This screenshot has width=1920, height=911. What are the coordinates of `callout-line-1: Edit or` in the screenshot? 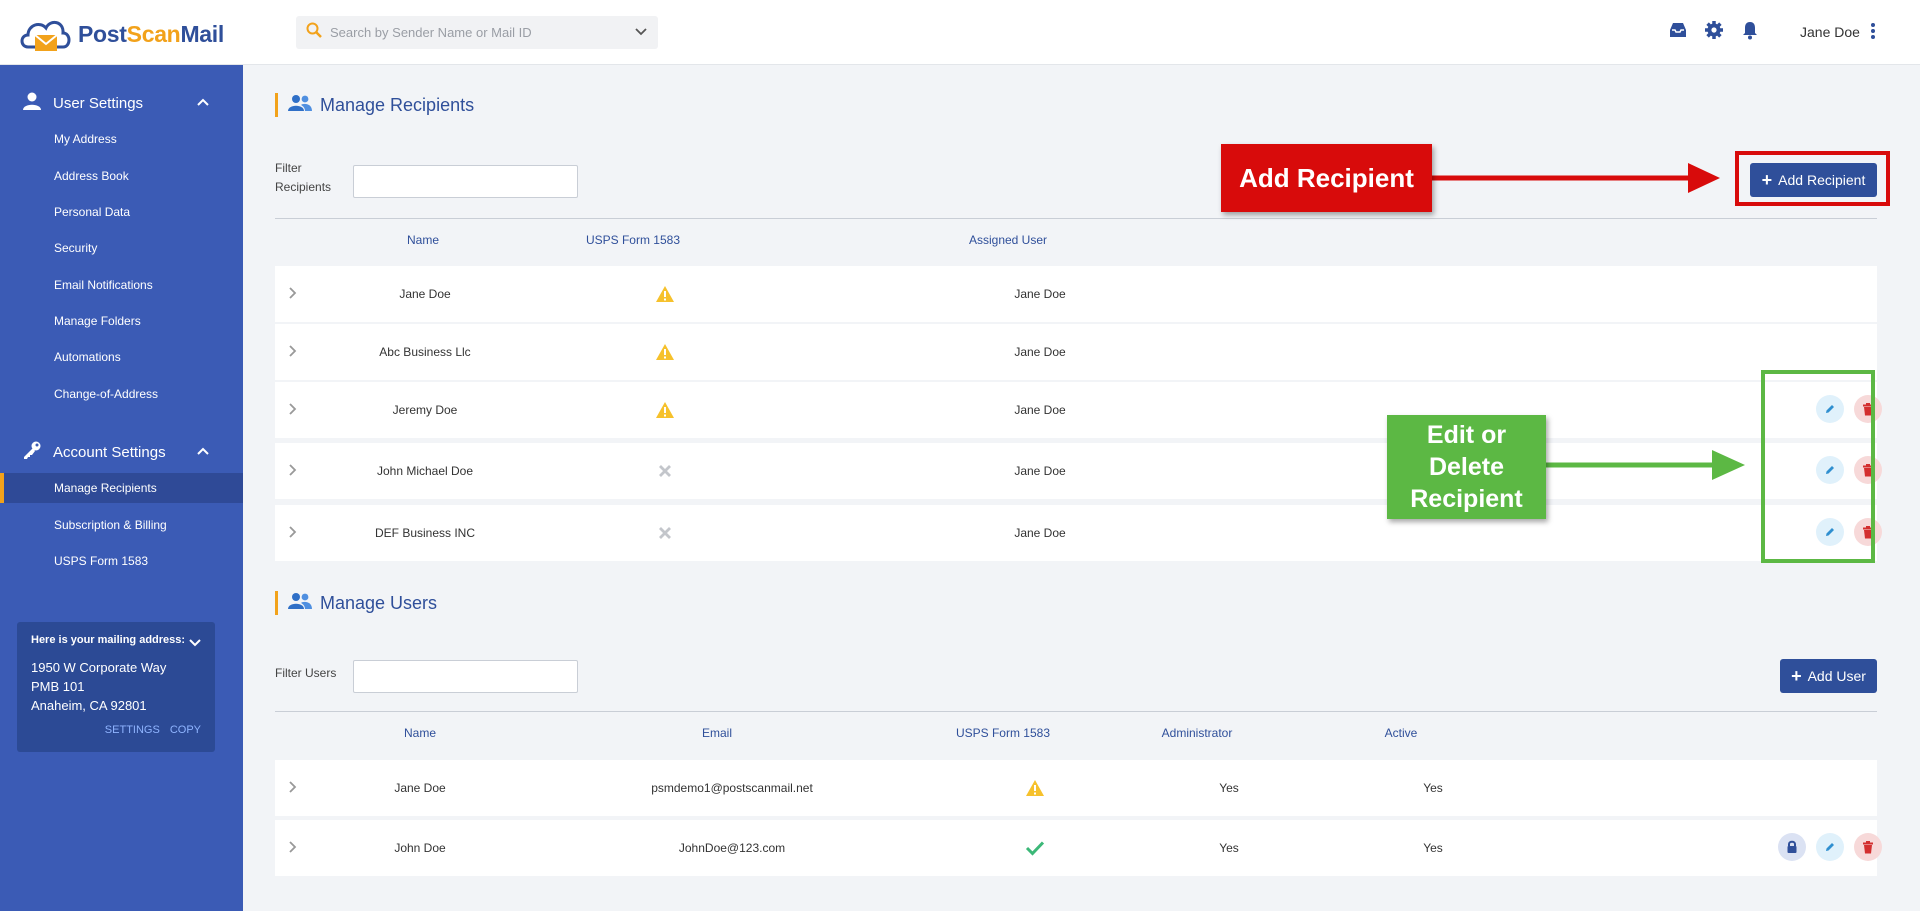 It's located at (1466, 435).